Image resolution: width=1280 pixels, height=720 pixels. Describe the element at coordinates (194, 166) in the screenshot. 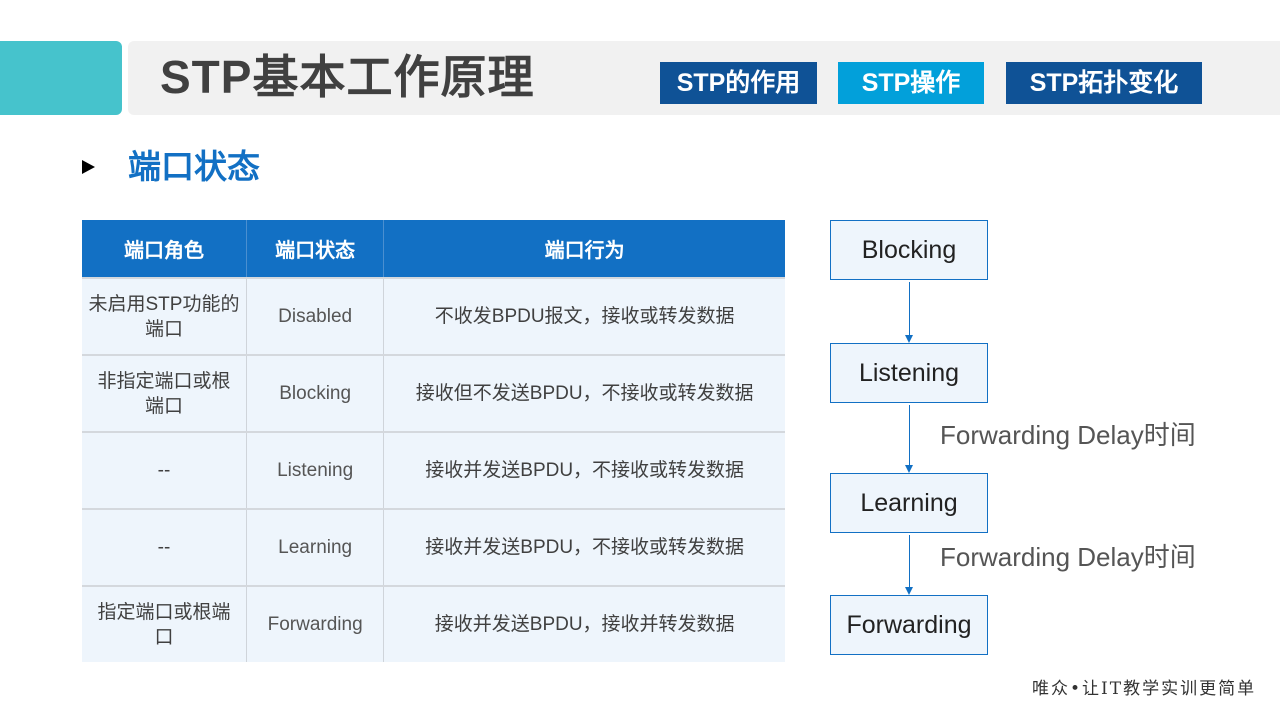

I see `section-title: 端口状态` at that location.